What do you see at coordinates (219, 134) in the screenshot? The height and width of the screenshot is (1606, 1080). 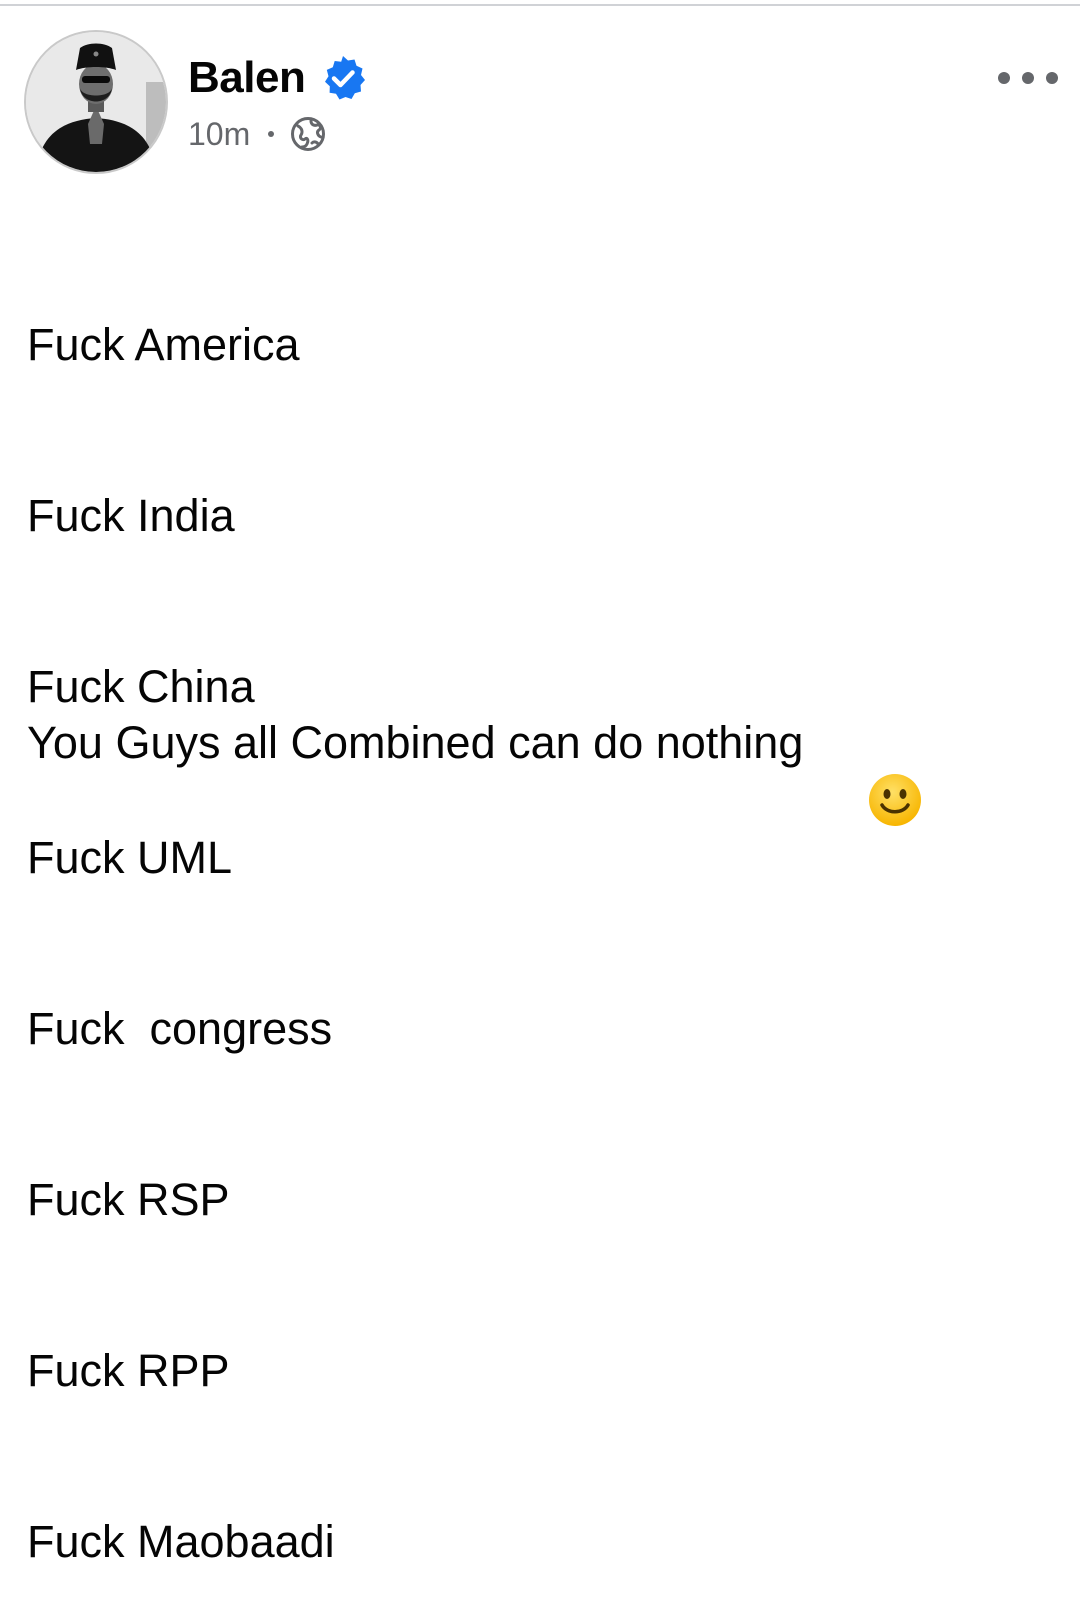 I see `post-timestamp: 10m` at bounding box center [219, 134].